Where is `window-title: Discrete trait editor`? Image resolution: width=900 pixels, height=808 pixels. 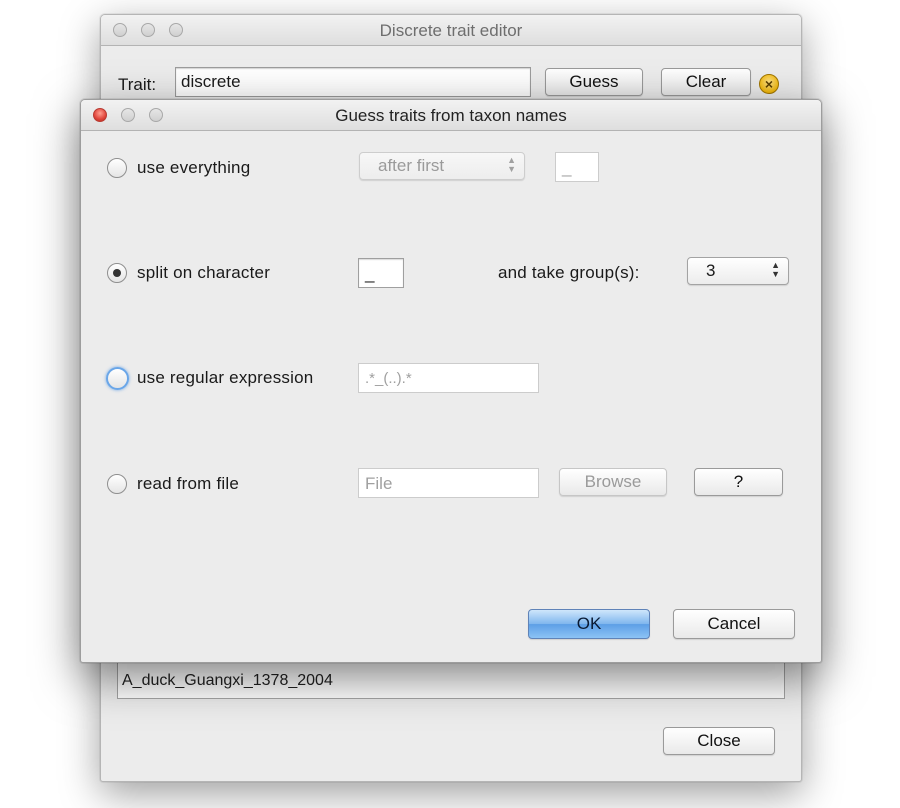 window-title: Discrete trait editor is located at coordinates (451, 30).